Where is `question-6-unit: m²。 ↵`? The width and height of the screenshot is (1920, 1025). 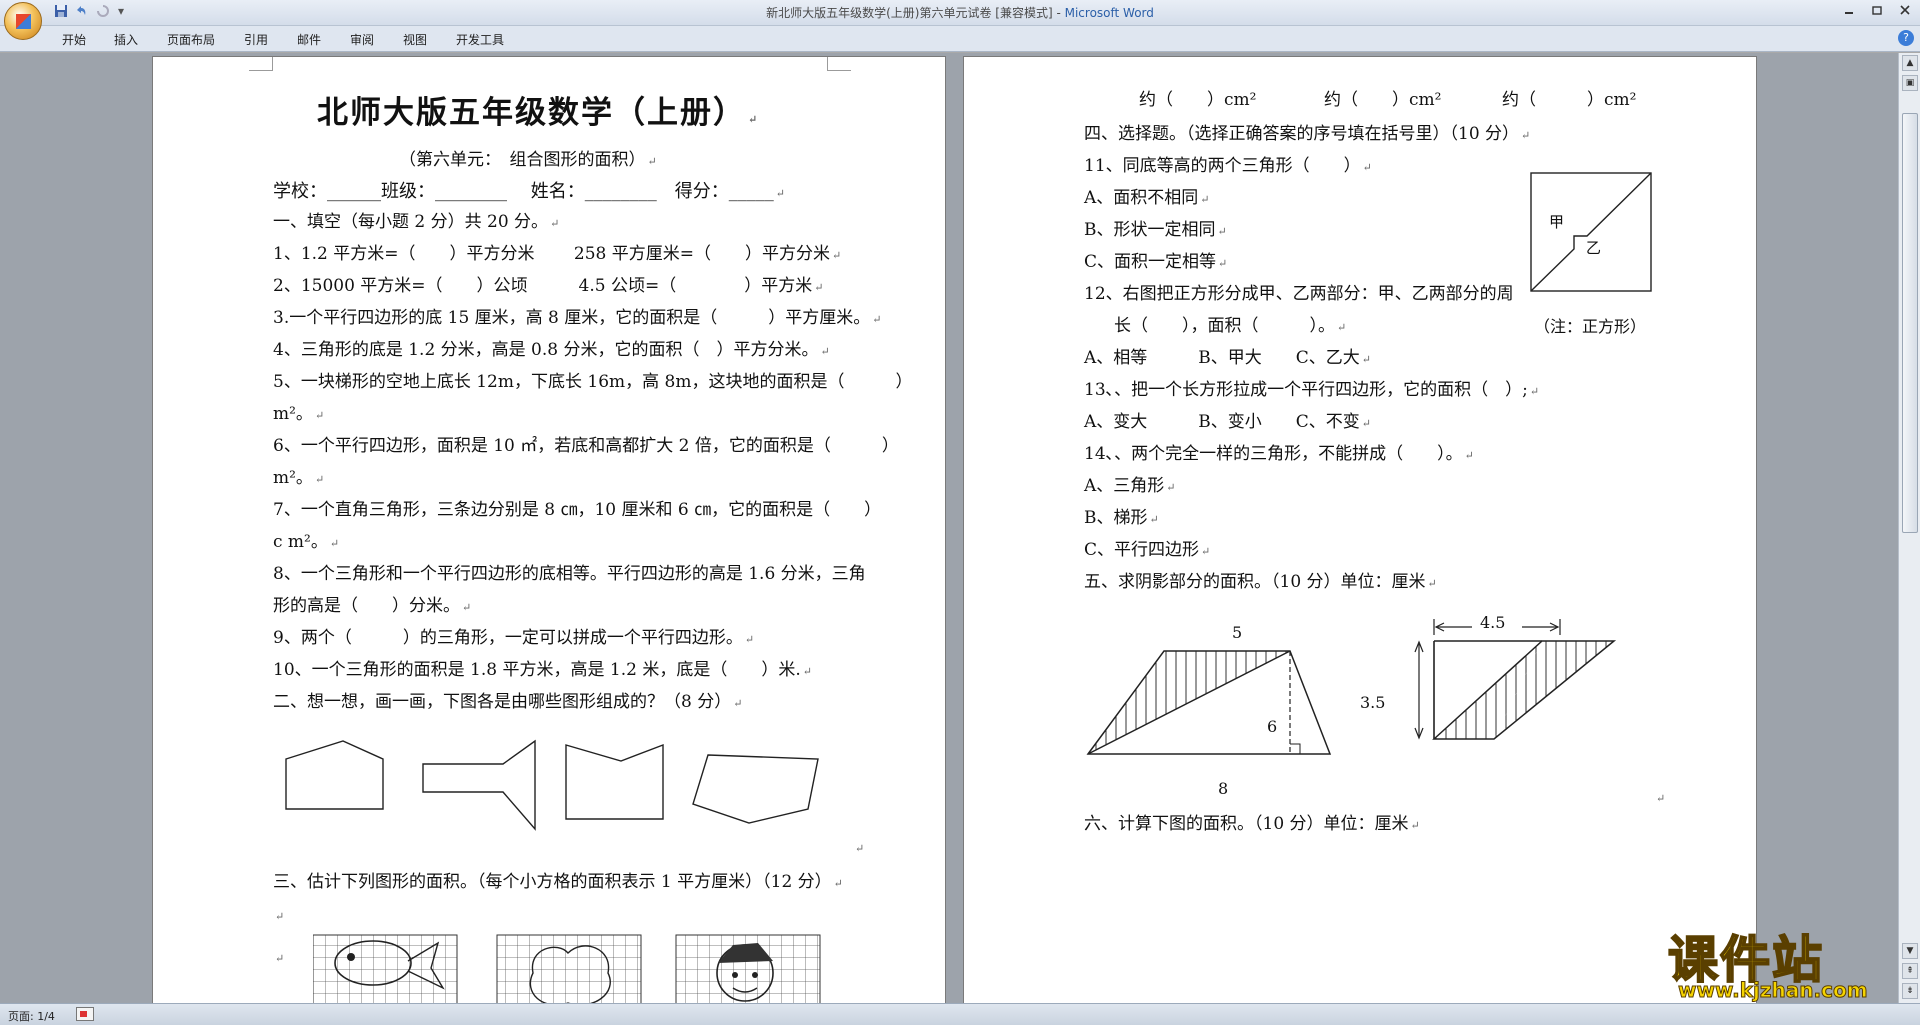
question-6-unit: m²。 ↵ is located at coordinates (299, 478).